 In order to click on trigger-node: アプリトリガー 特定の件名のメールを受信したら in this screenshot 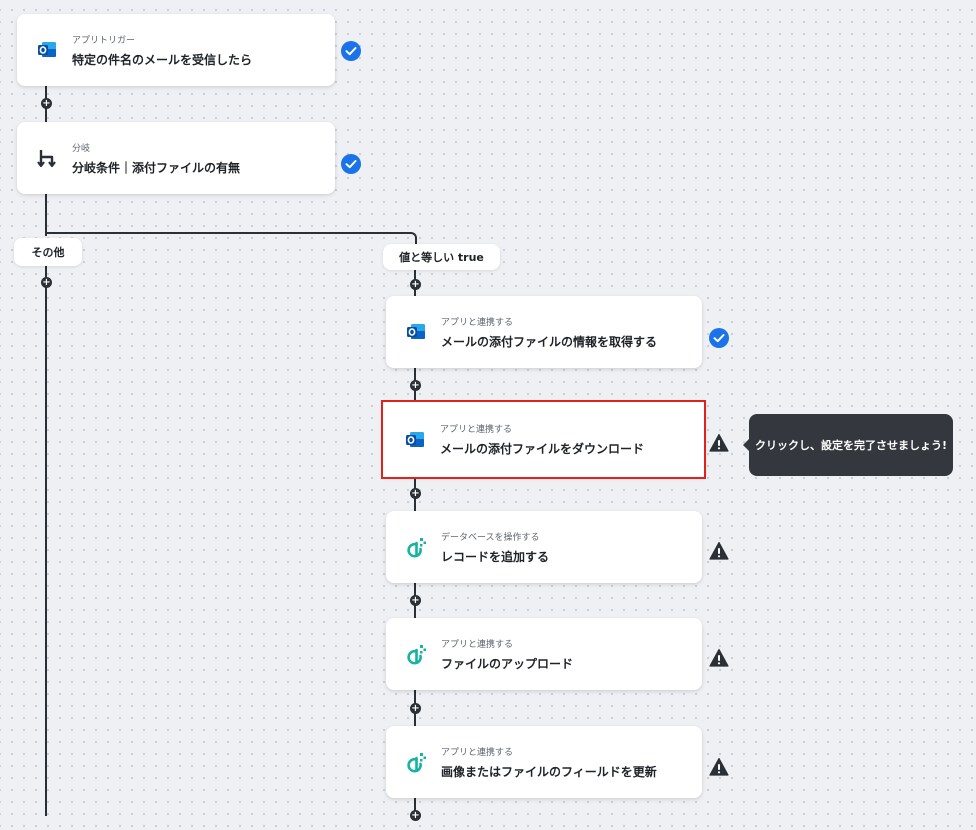, I will do `click(176, 50)`.